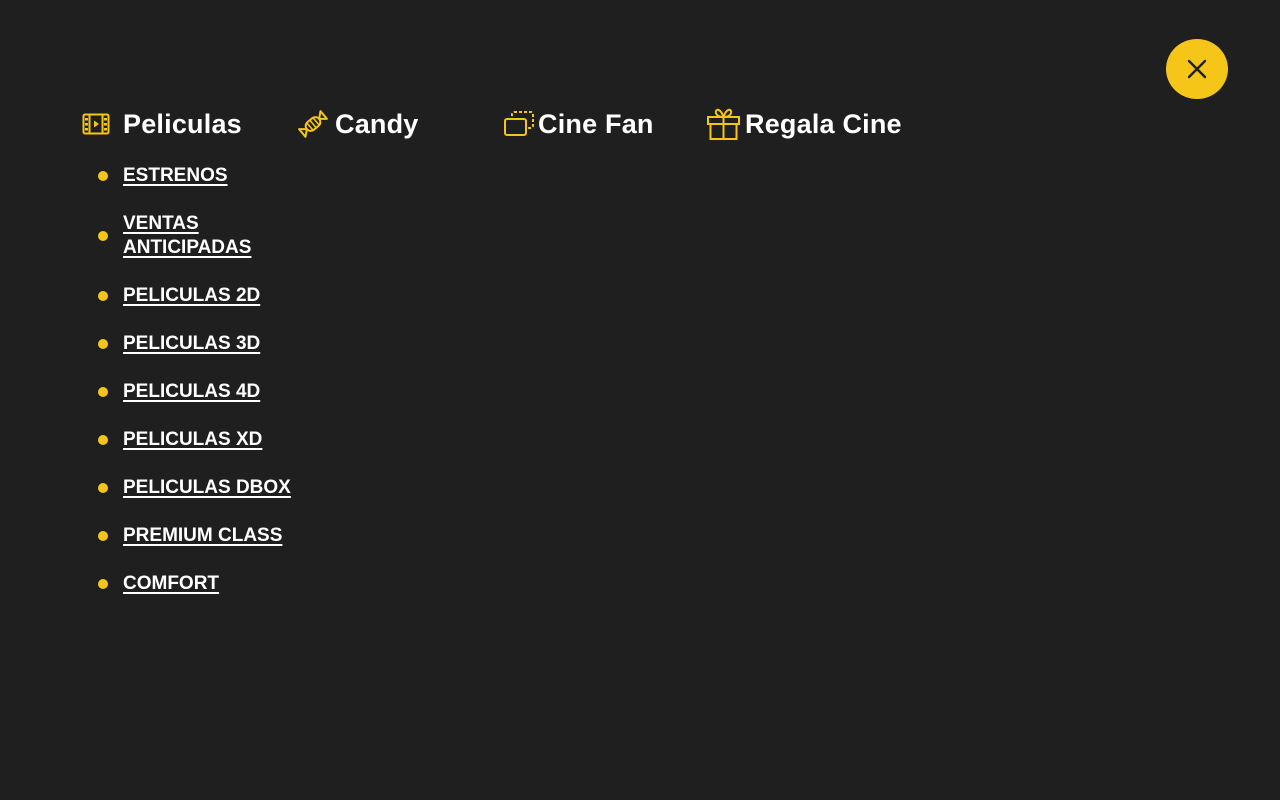 The image size is (1280, 800). I want to click on submenu-item-peliculas-dbox: PELICULAS DBOX, so click(218, 488).